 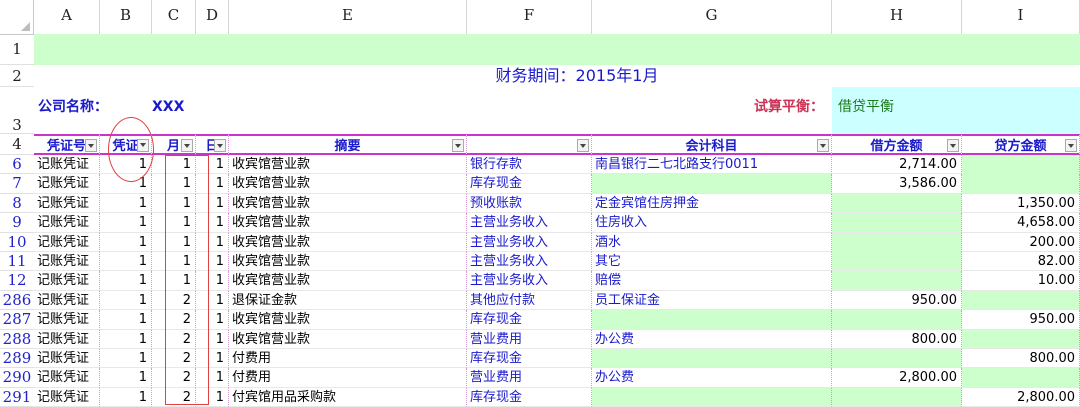 I want to click on cell-summary: 付宾馆用品采购款, so click(x=348, y=397).